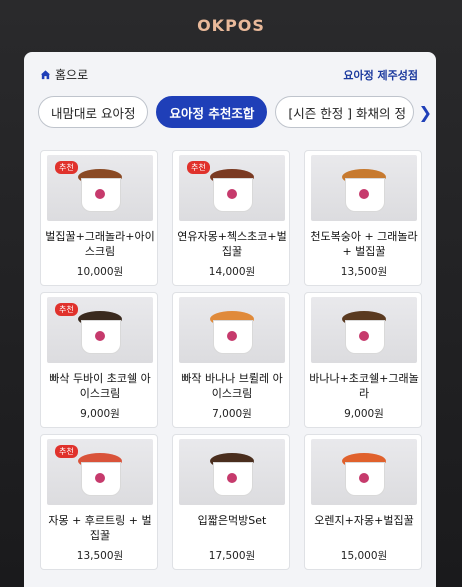  I want to click on menu-name: 오렌지+자몽+벌집꿀, so click(364, 520).